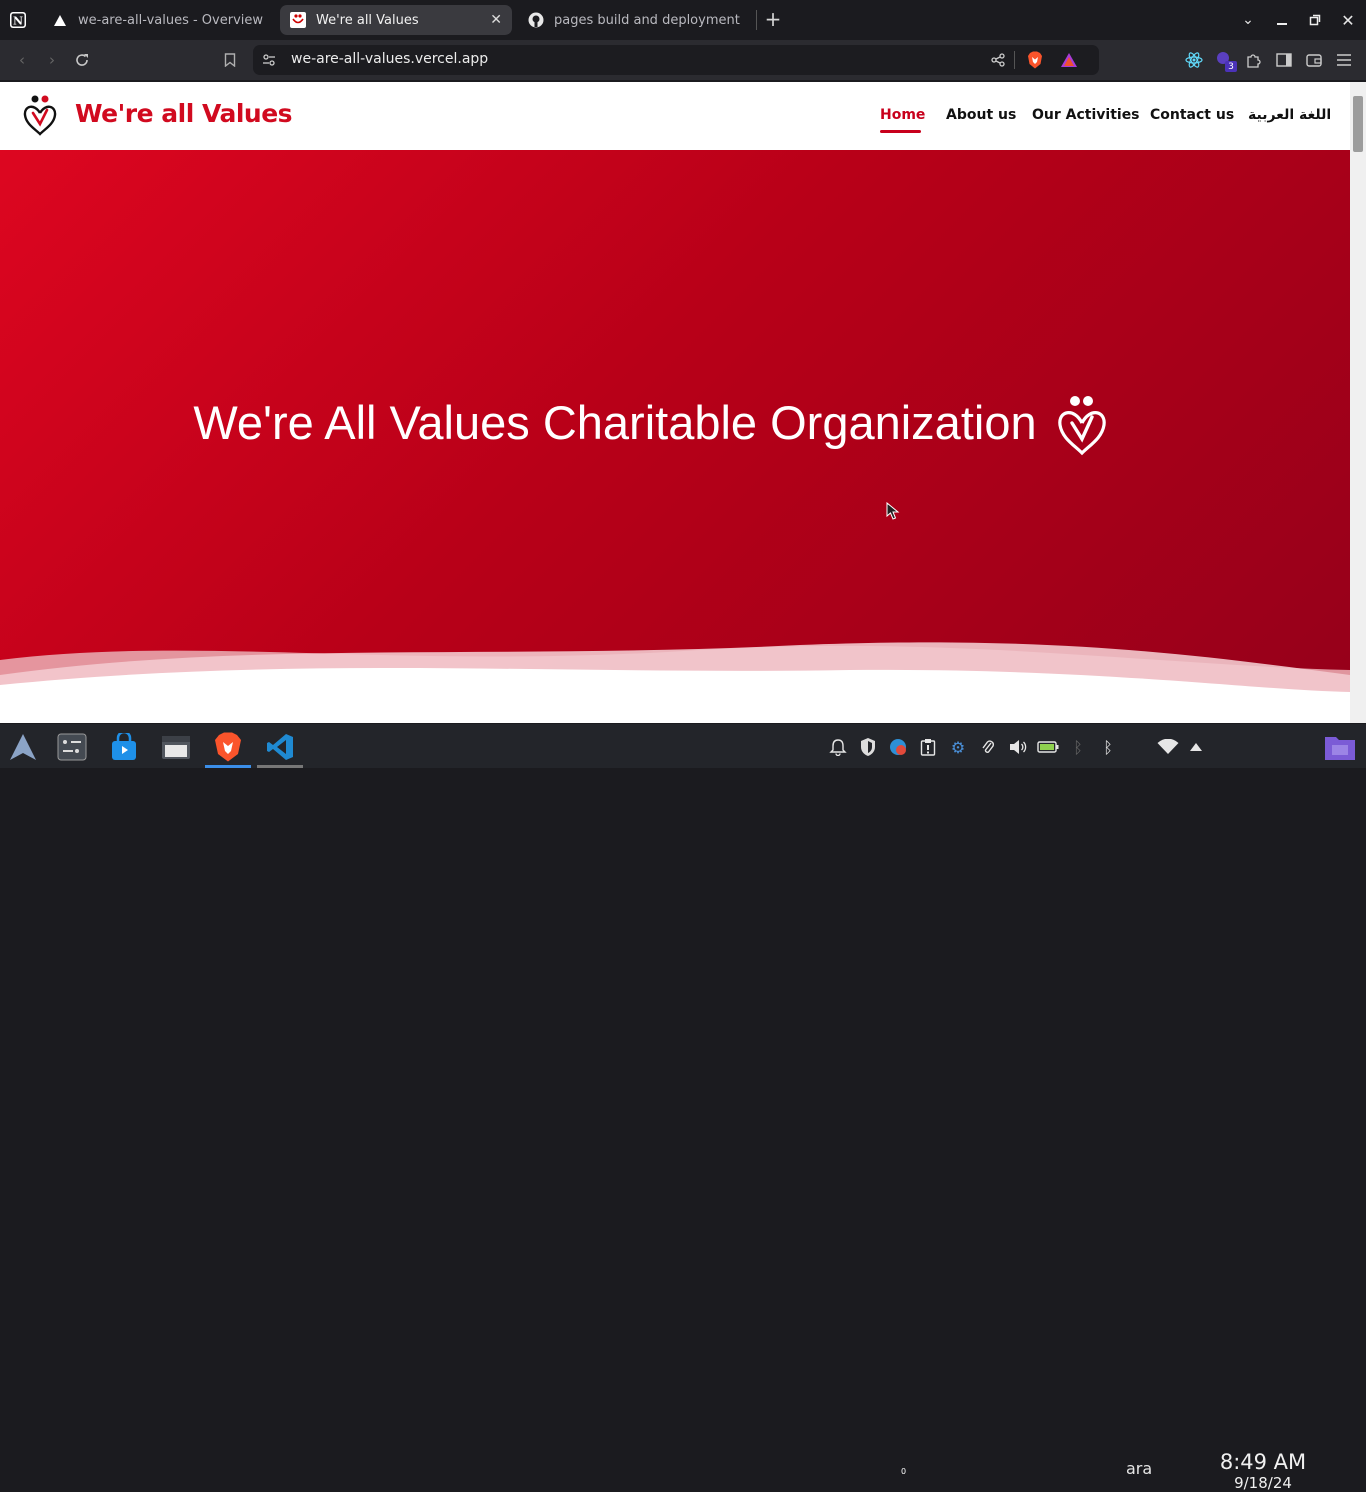 This screenshot has height=1492, width=1366. What do you see at coordinates (60, 20) in the screenshot?
I see `vercel-triangle-icon` at bounding box center [60, 20].